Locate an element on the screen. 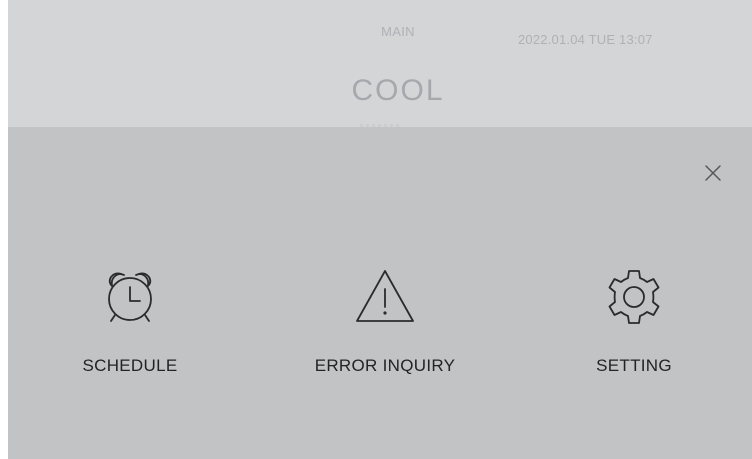 This screenshot has width=752, height=459. close-button is located at coordinates (713, 173).